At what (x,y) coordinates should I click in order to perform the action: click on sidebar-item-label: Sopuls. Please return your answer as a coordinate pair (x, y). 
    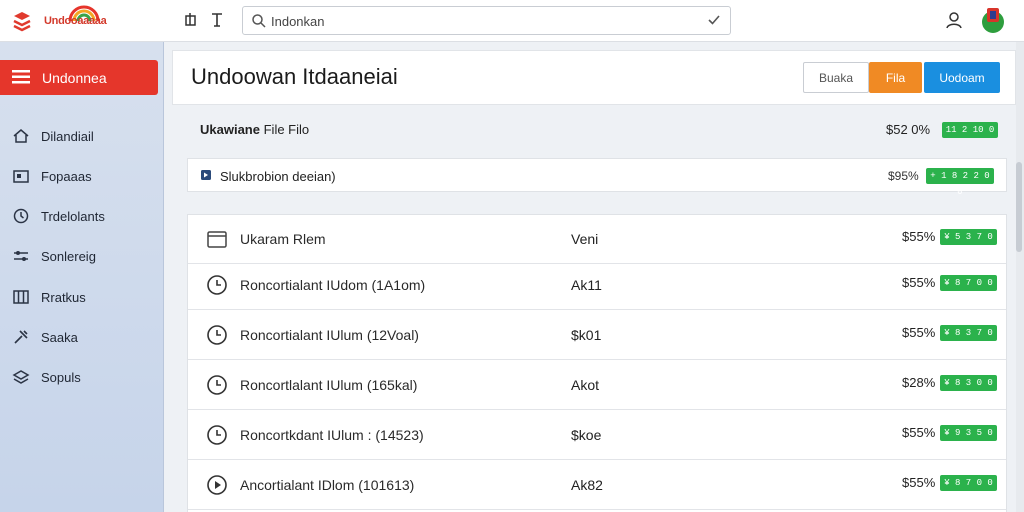
    Looking at the image, I should click on (61, 377).